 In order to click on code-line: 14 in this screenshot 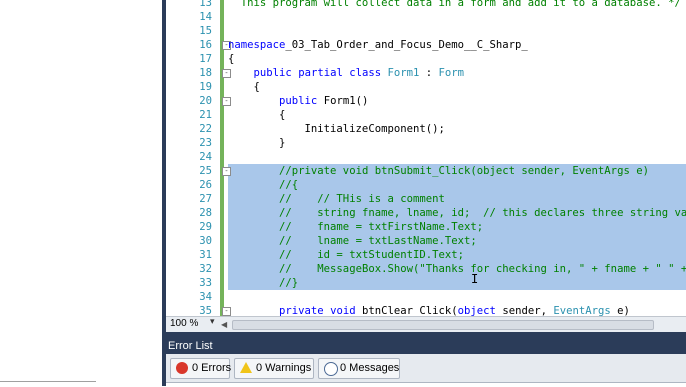, I will do `click(426, 17)`.